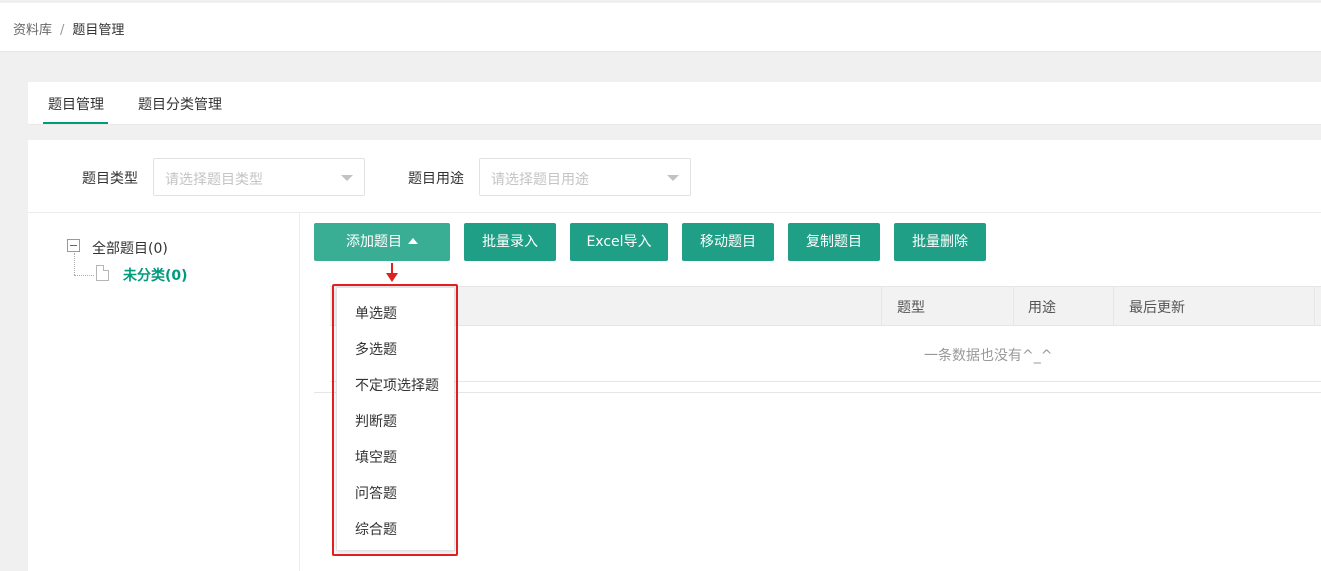 The image size is (1321, 571). What do you see at coordinates (68, 28) in the screenshot?
I see `breadcrumb: 资料库 / 题目管理` at bounding box center [68, 28].